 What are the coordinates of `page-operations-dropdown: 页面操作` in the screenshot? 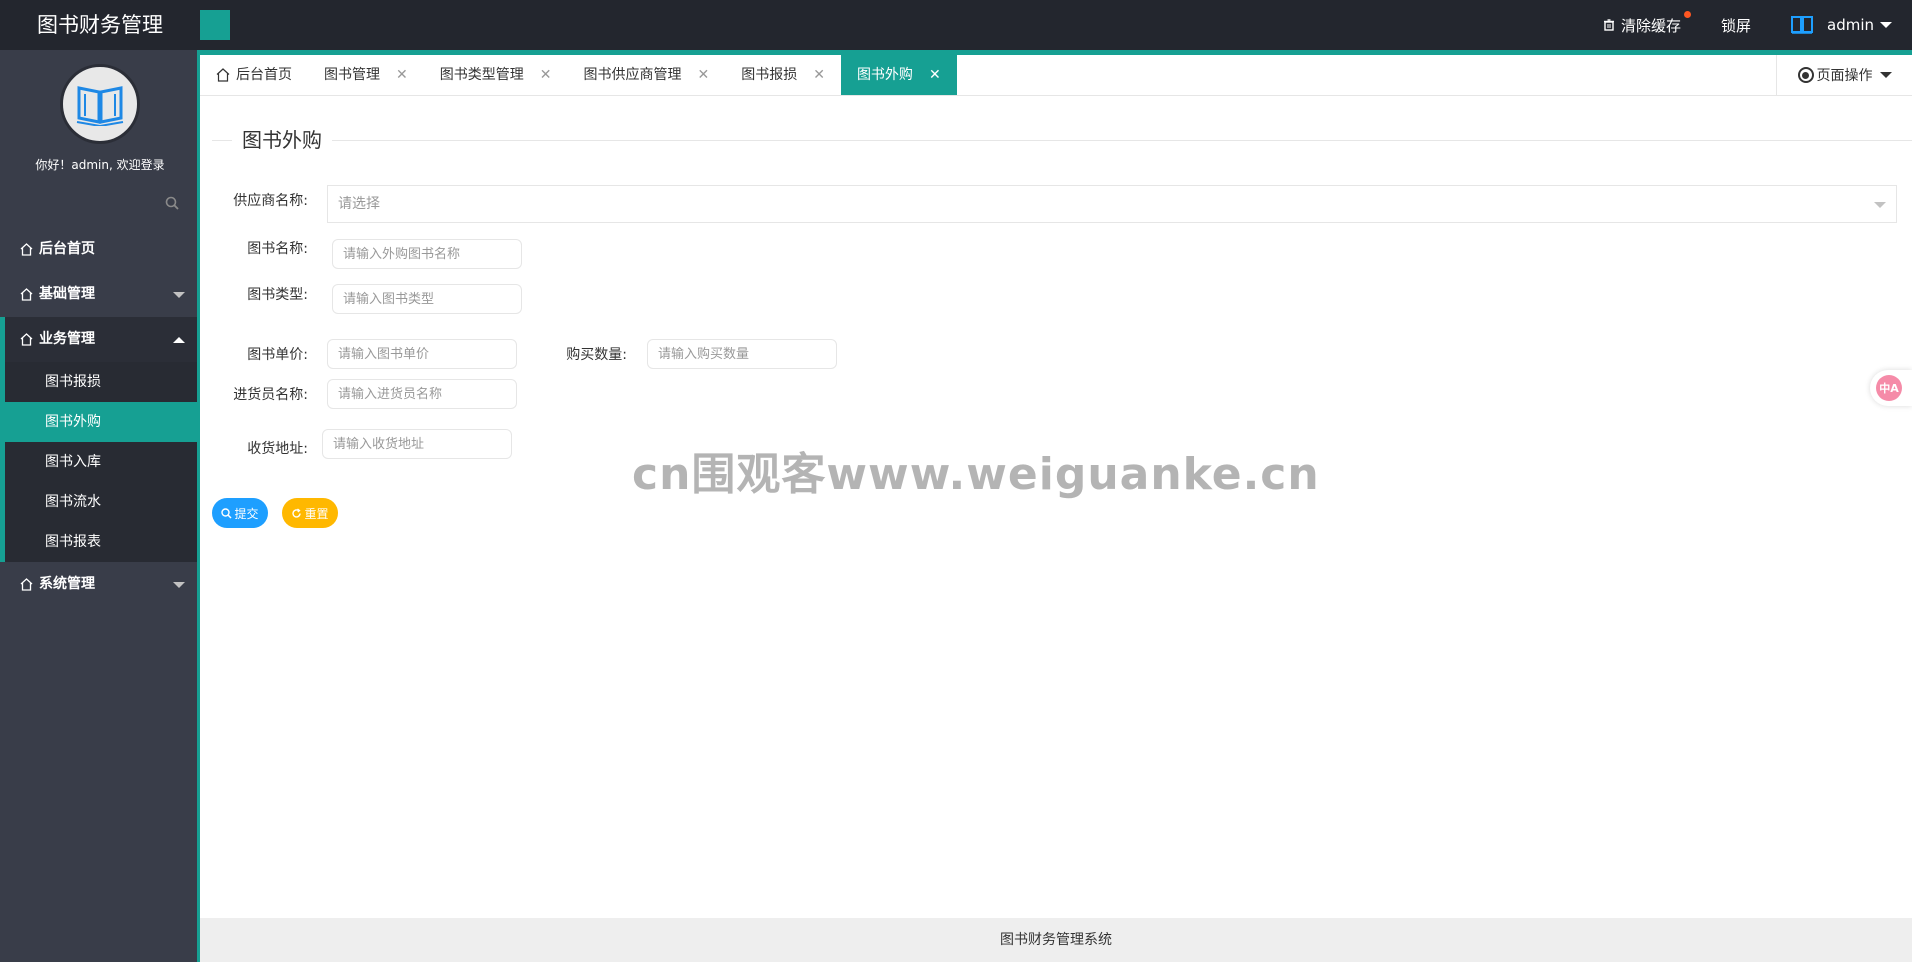 It's located at (1844, 75).